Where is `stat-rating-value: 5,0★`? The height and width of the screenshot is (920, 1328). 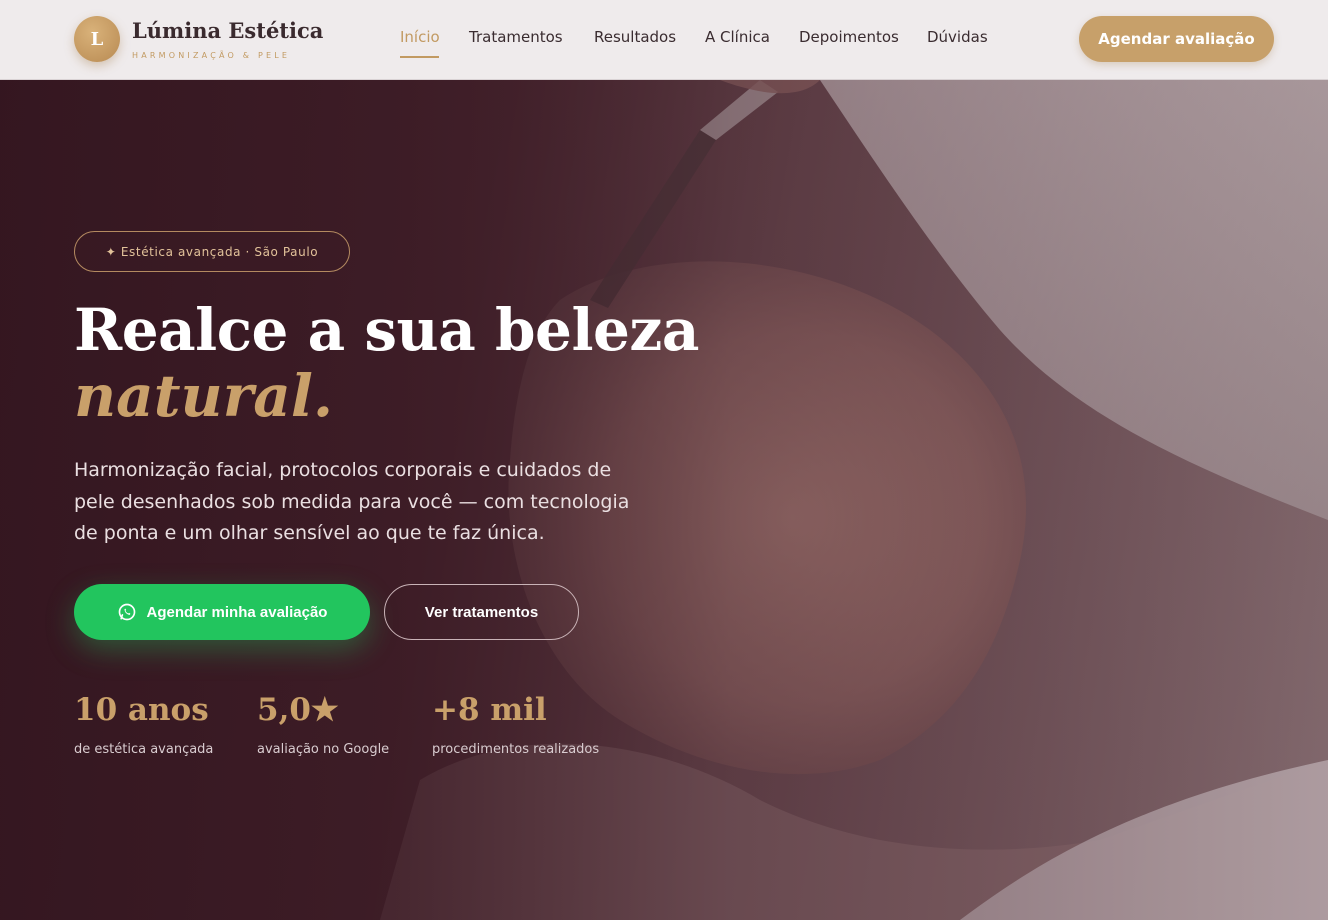
stat-rating-value: 5,0★ is located at coordinates (298, 710).